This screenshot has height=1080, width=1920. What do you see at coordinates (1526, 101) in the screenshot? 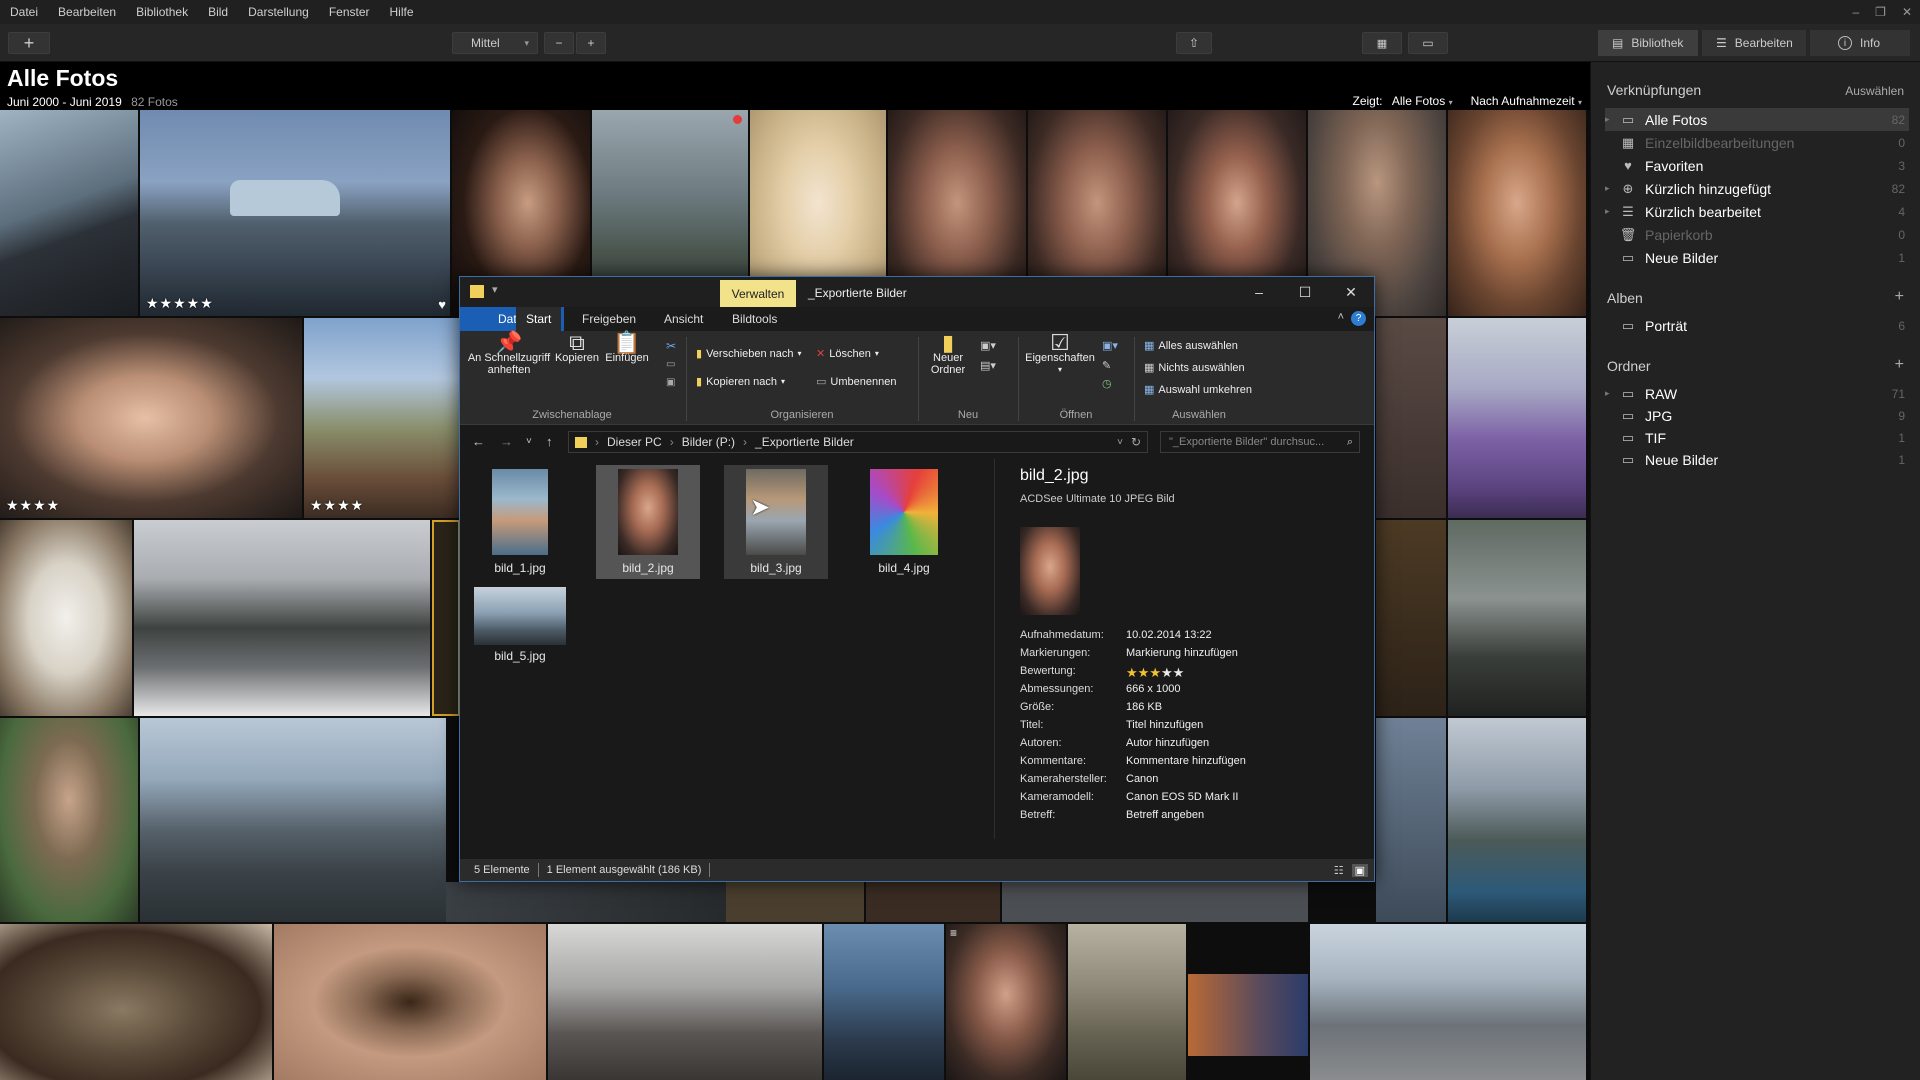
I see `sort-control: Nach Aufnahmezeit ▾` at bounding box center [1526, 101].